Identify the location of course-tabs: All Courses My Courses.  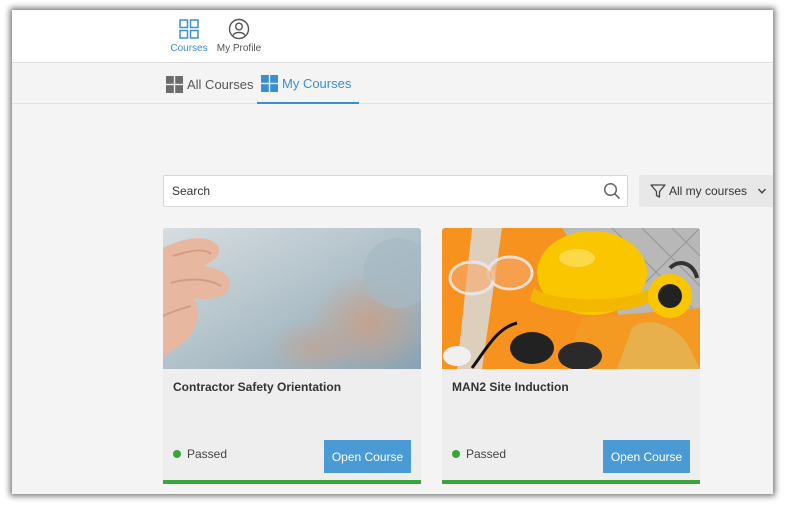
(392, 84).